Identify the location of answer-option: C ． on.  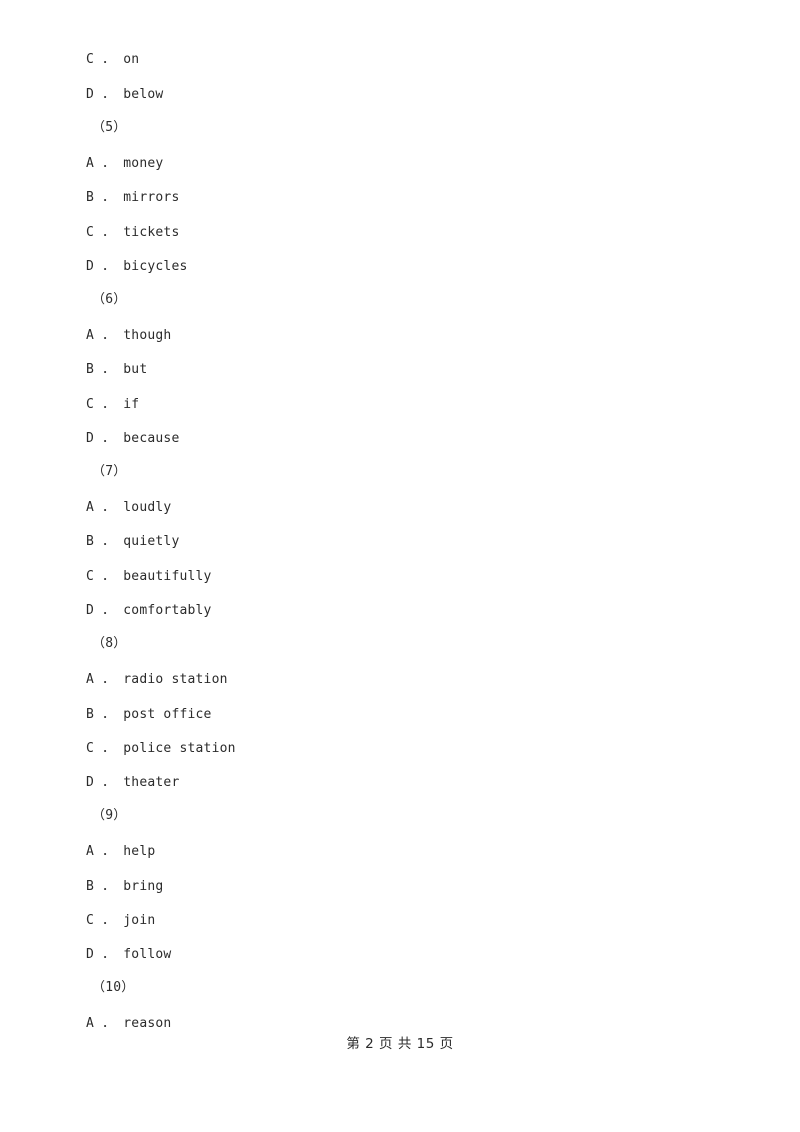
(113, 59).